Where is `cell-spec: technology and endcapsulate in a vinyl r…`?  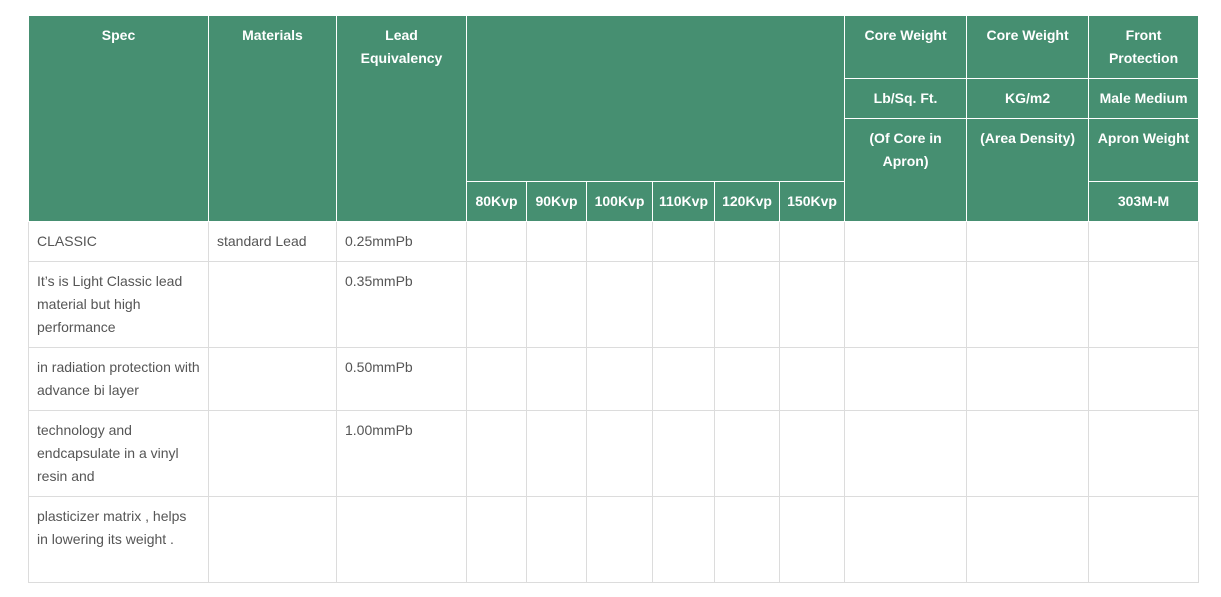 cell-spec: technology and endcapsulate in a vinyl r… is located at coordinates (118, 453).